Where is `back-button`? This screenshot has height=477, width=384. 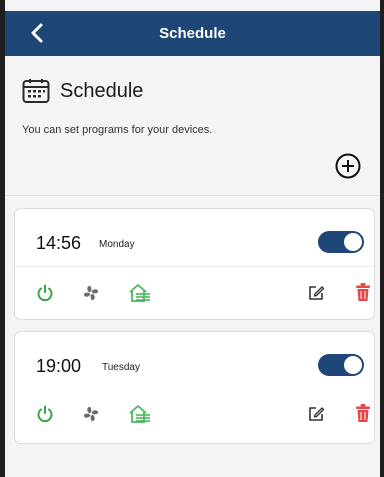 back-button is located at coordinates (37, 33).